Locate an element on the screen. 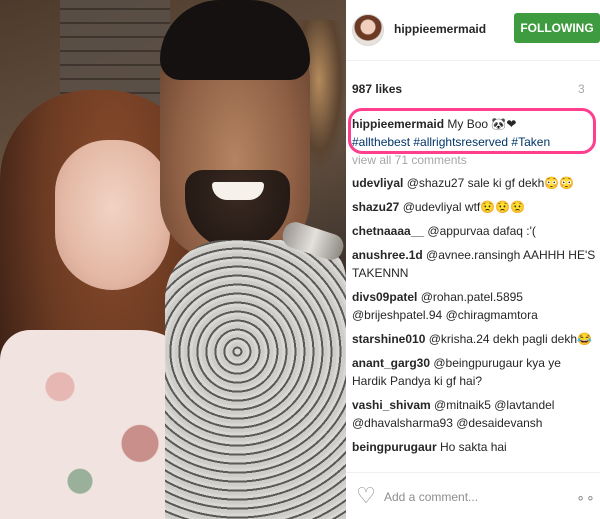 The width and height of the screenshot is (600, 519). following-button: FOLLOWING is located at coordinates (557, 28).